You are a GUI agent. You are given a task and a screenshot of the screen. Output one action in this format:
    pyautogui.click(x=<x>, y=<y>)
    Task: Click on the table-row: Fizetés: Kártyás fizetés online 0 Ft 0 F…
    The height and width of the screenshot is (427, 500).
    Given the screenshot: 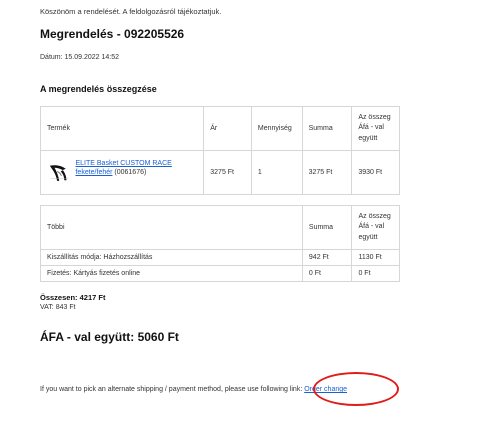 What is the action you would take?
    pyautogui.click(x=220, y=273)
    